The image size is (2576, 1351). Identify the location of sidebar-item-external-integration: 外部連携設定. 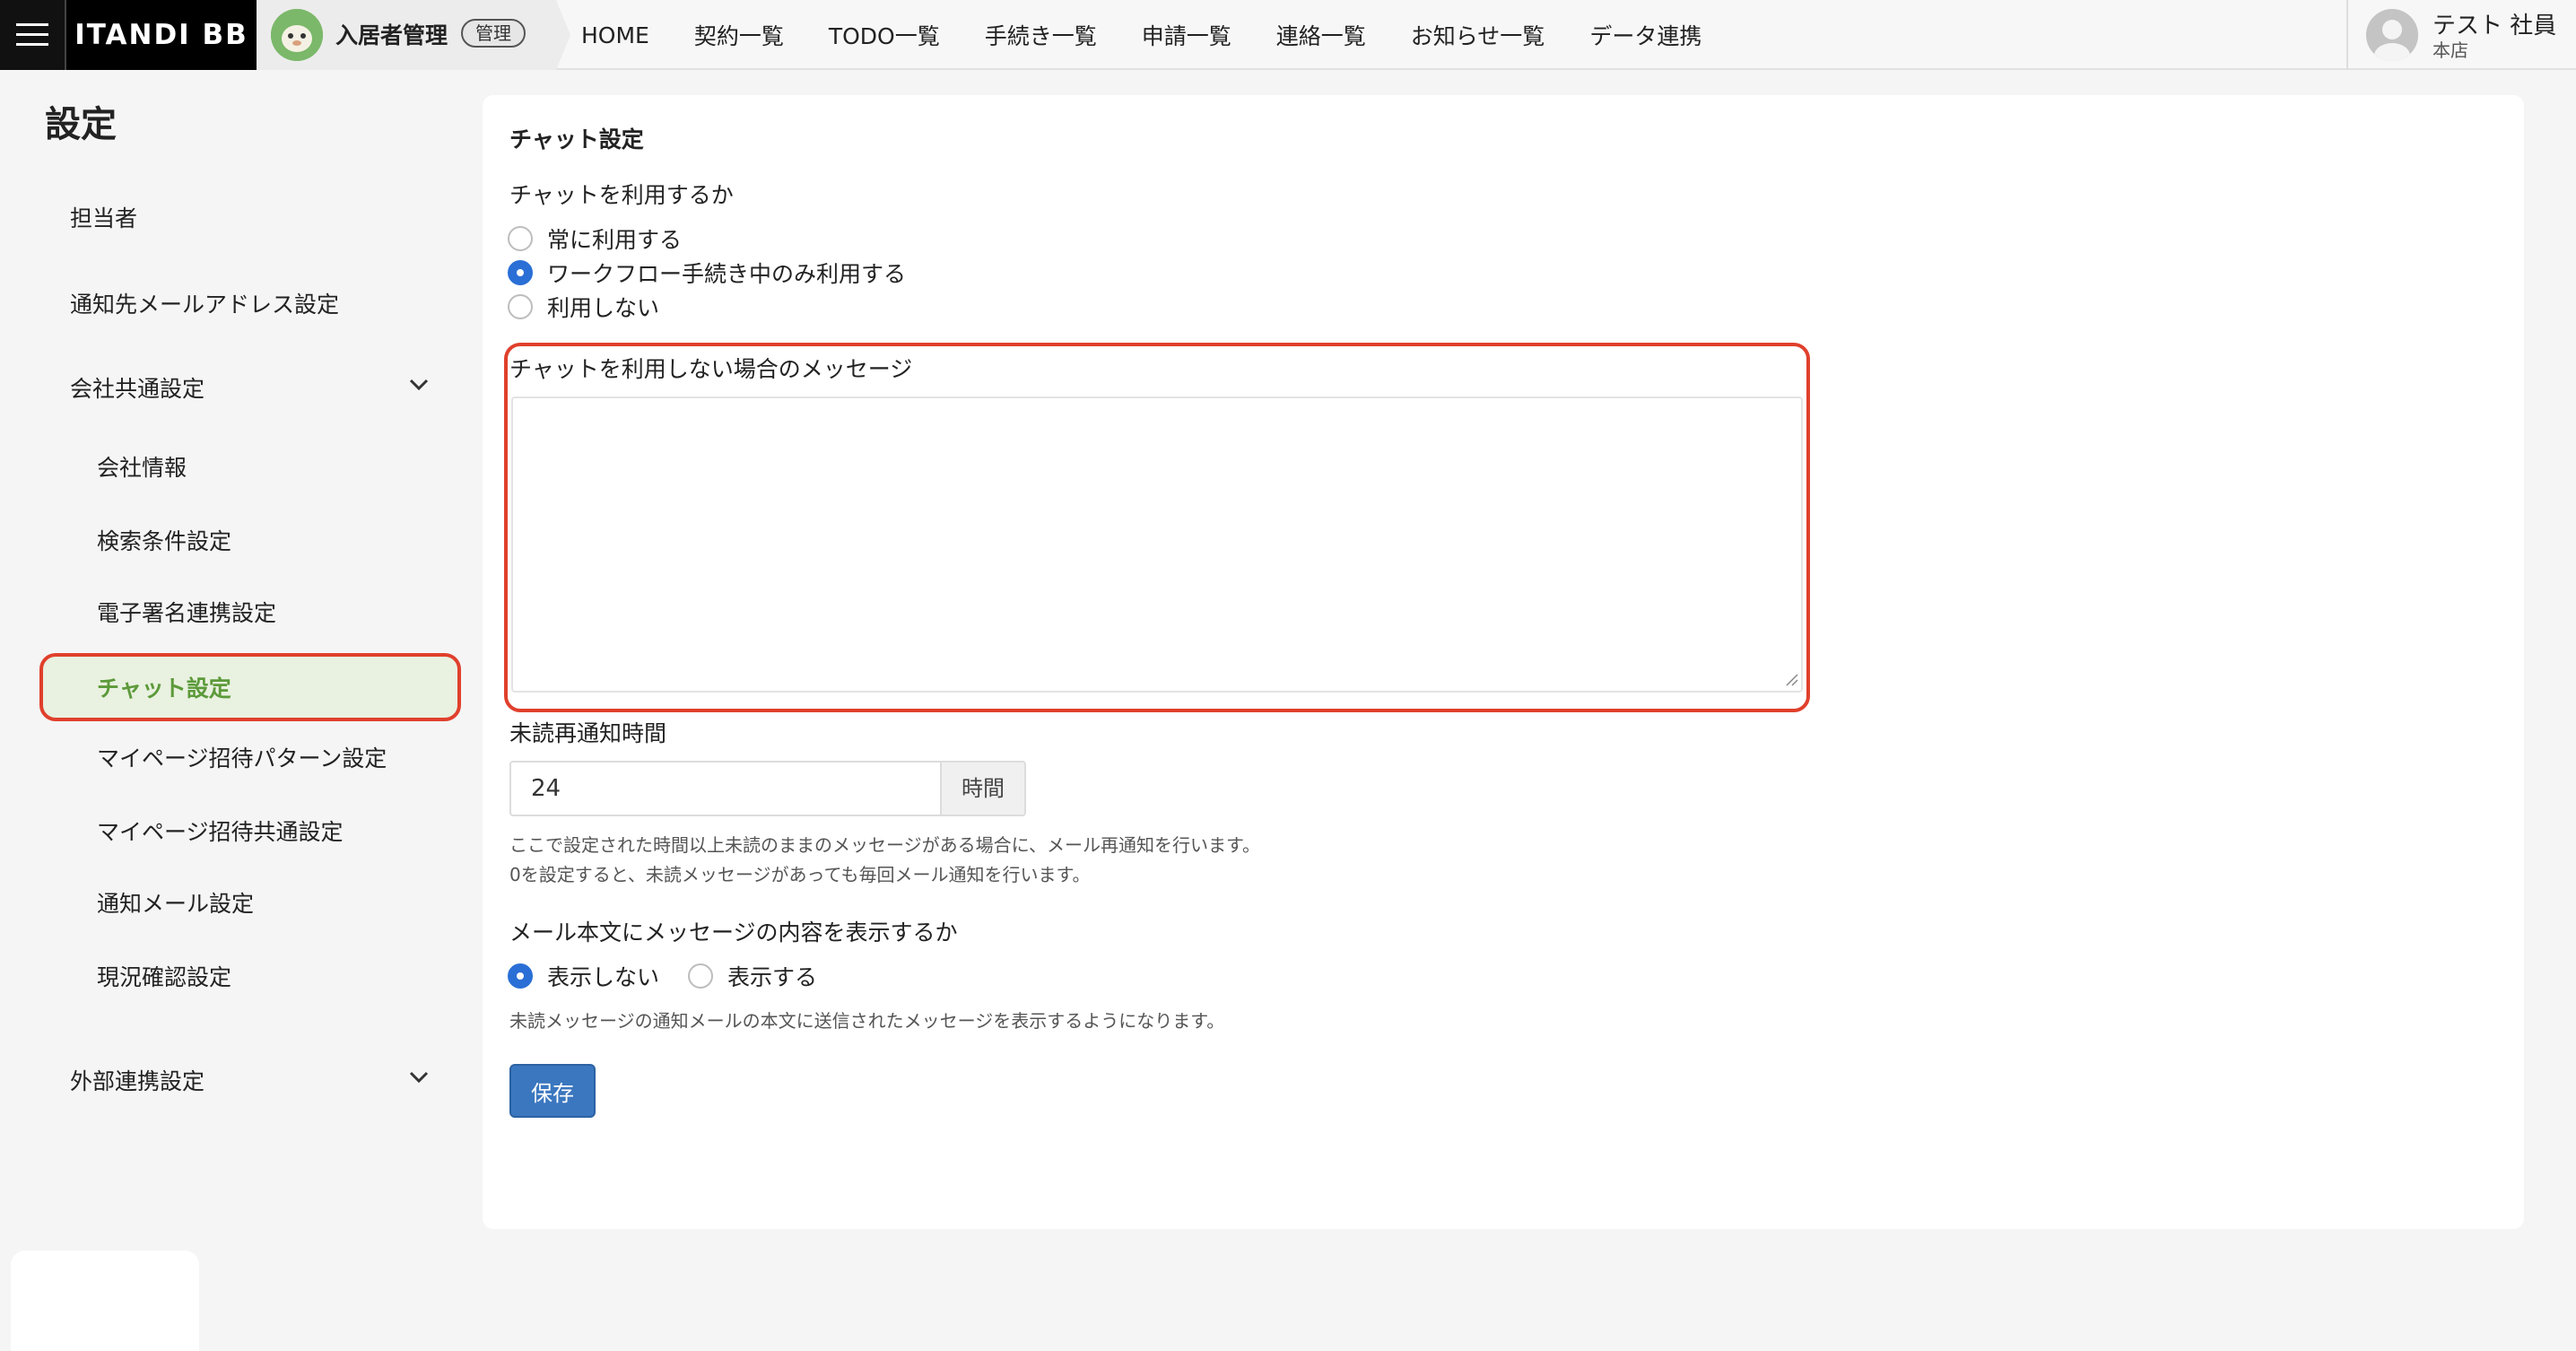
(250, 1080).